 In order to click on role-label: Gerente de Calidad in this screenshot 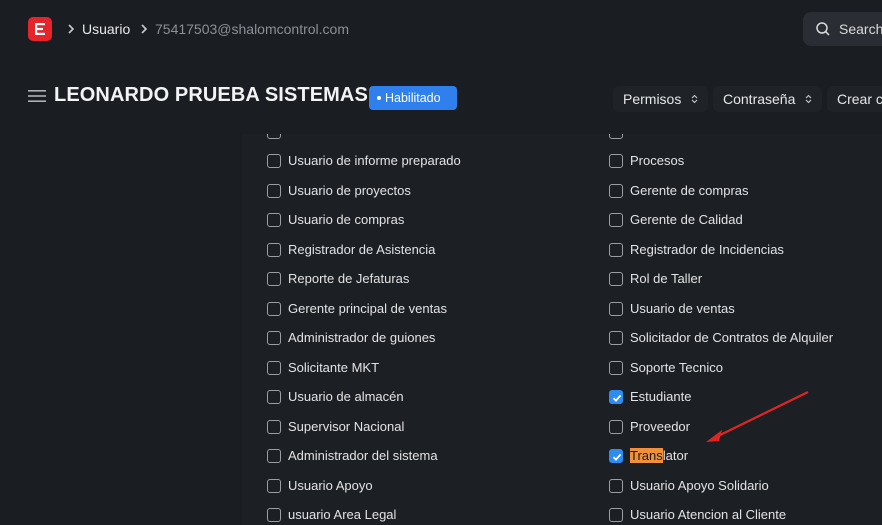, I will do `click(686, 219)`.